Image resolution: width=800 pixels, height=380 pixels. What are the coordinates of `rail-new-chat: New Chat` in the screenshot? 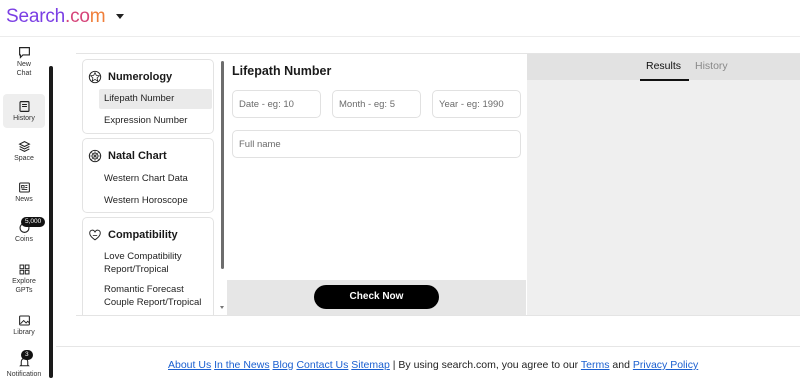 It's located at (24, 62).